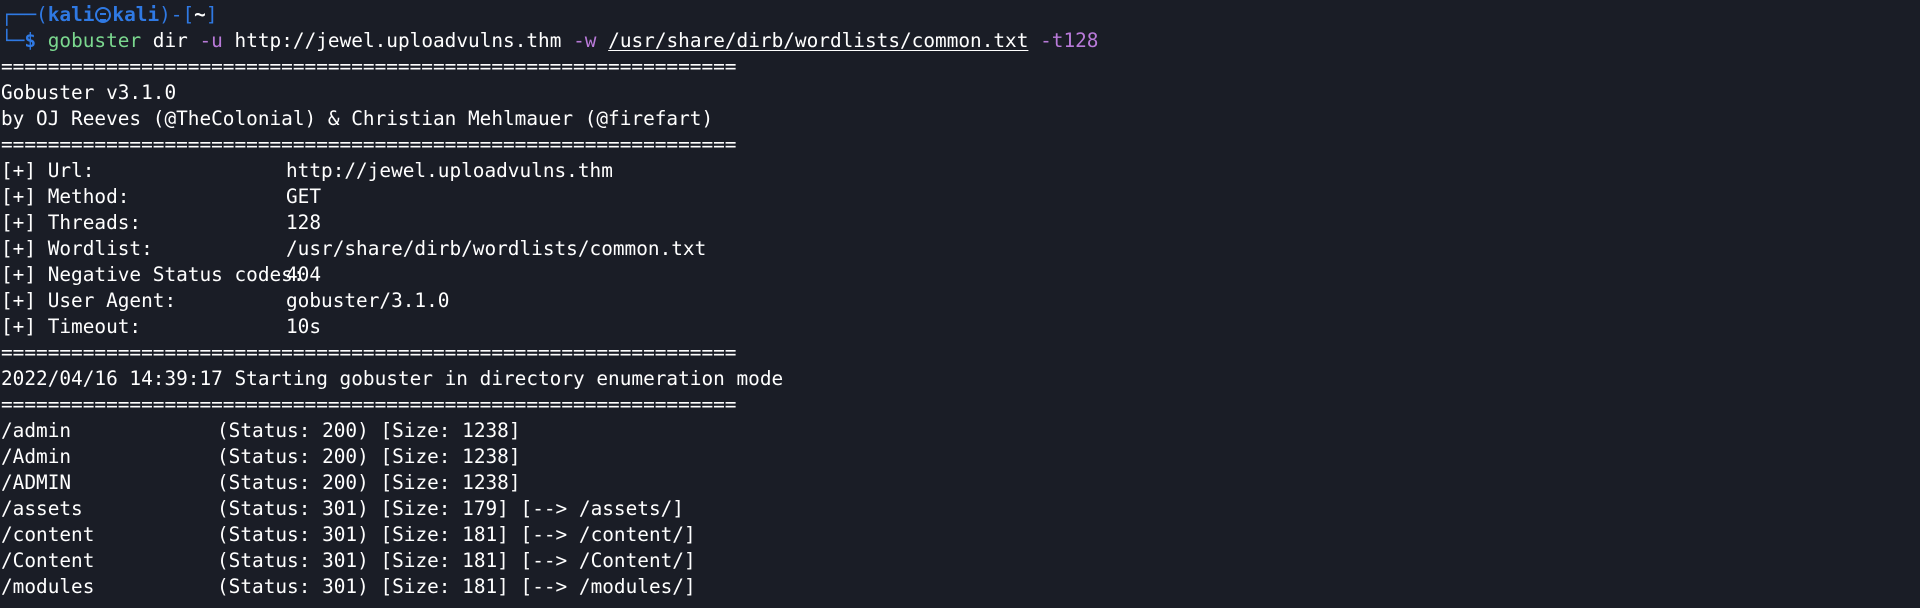 This screenshot has width=1920, height=608. What do you see at coordinates (48, 586) in the screenshot?
I see `result-path: /modules` at bounding box center [48, 586].